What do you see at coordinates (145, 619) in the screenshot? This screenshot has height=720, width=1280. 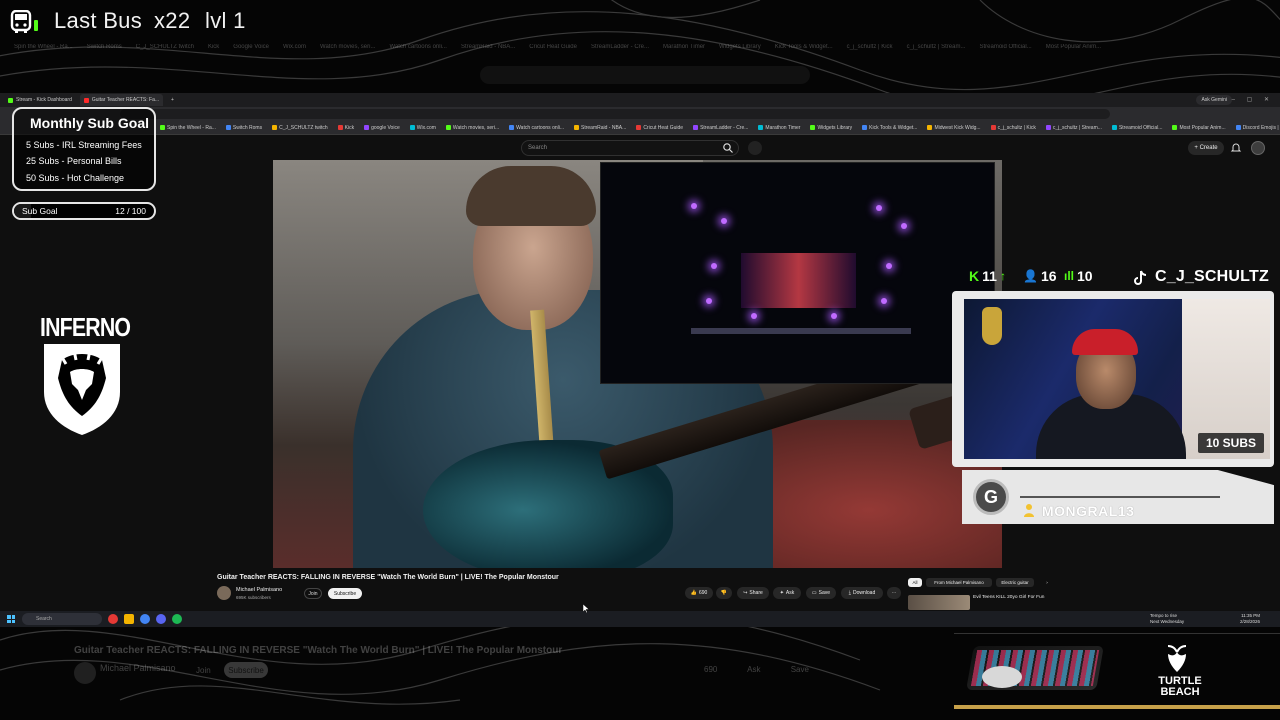 I see `chrome-icon` at bounding box center [145, 619].